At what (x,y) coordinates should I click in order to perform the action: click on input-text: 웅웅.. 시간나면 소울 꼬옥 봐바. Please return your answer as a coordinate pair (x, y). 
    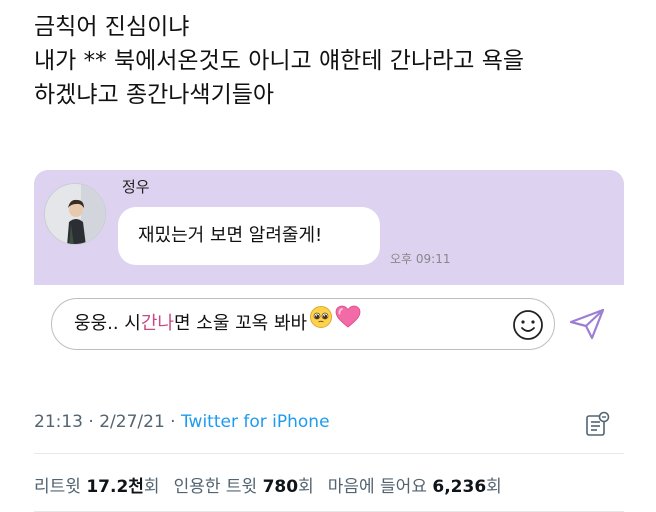
    Looking at the image, I should click on (217, 324).